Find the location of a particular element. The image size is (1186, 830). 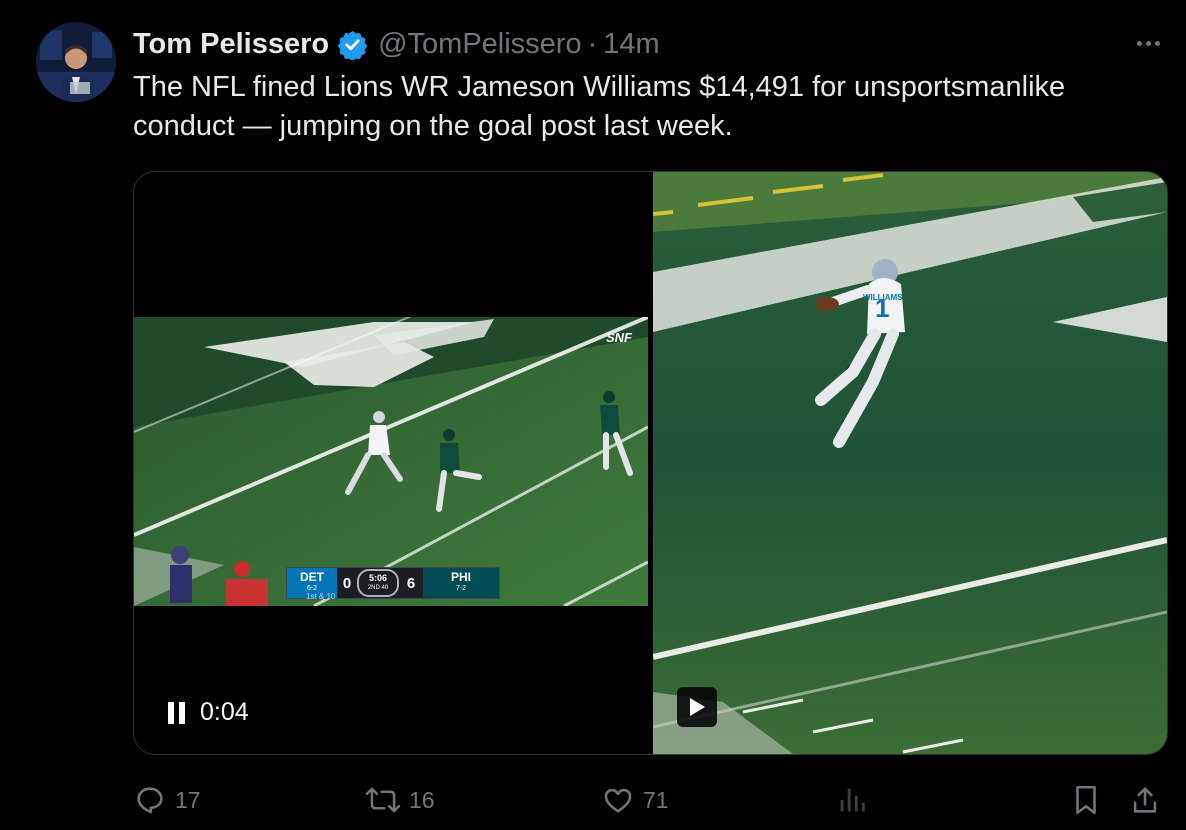

repost-icon is located at coordinates (383, 800).